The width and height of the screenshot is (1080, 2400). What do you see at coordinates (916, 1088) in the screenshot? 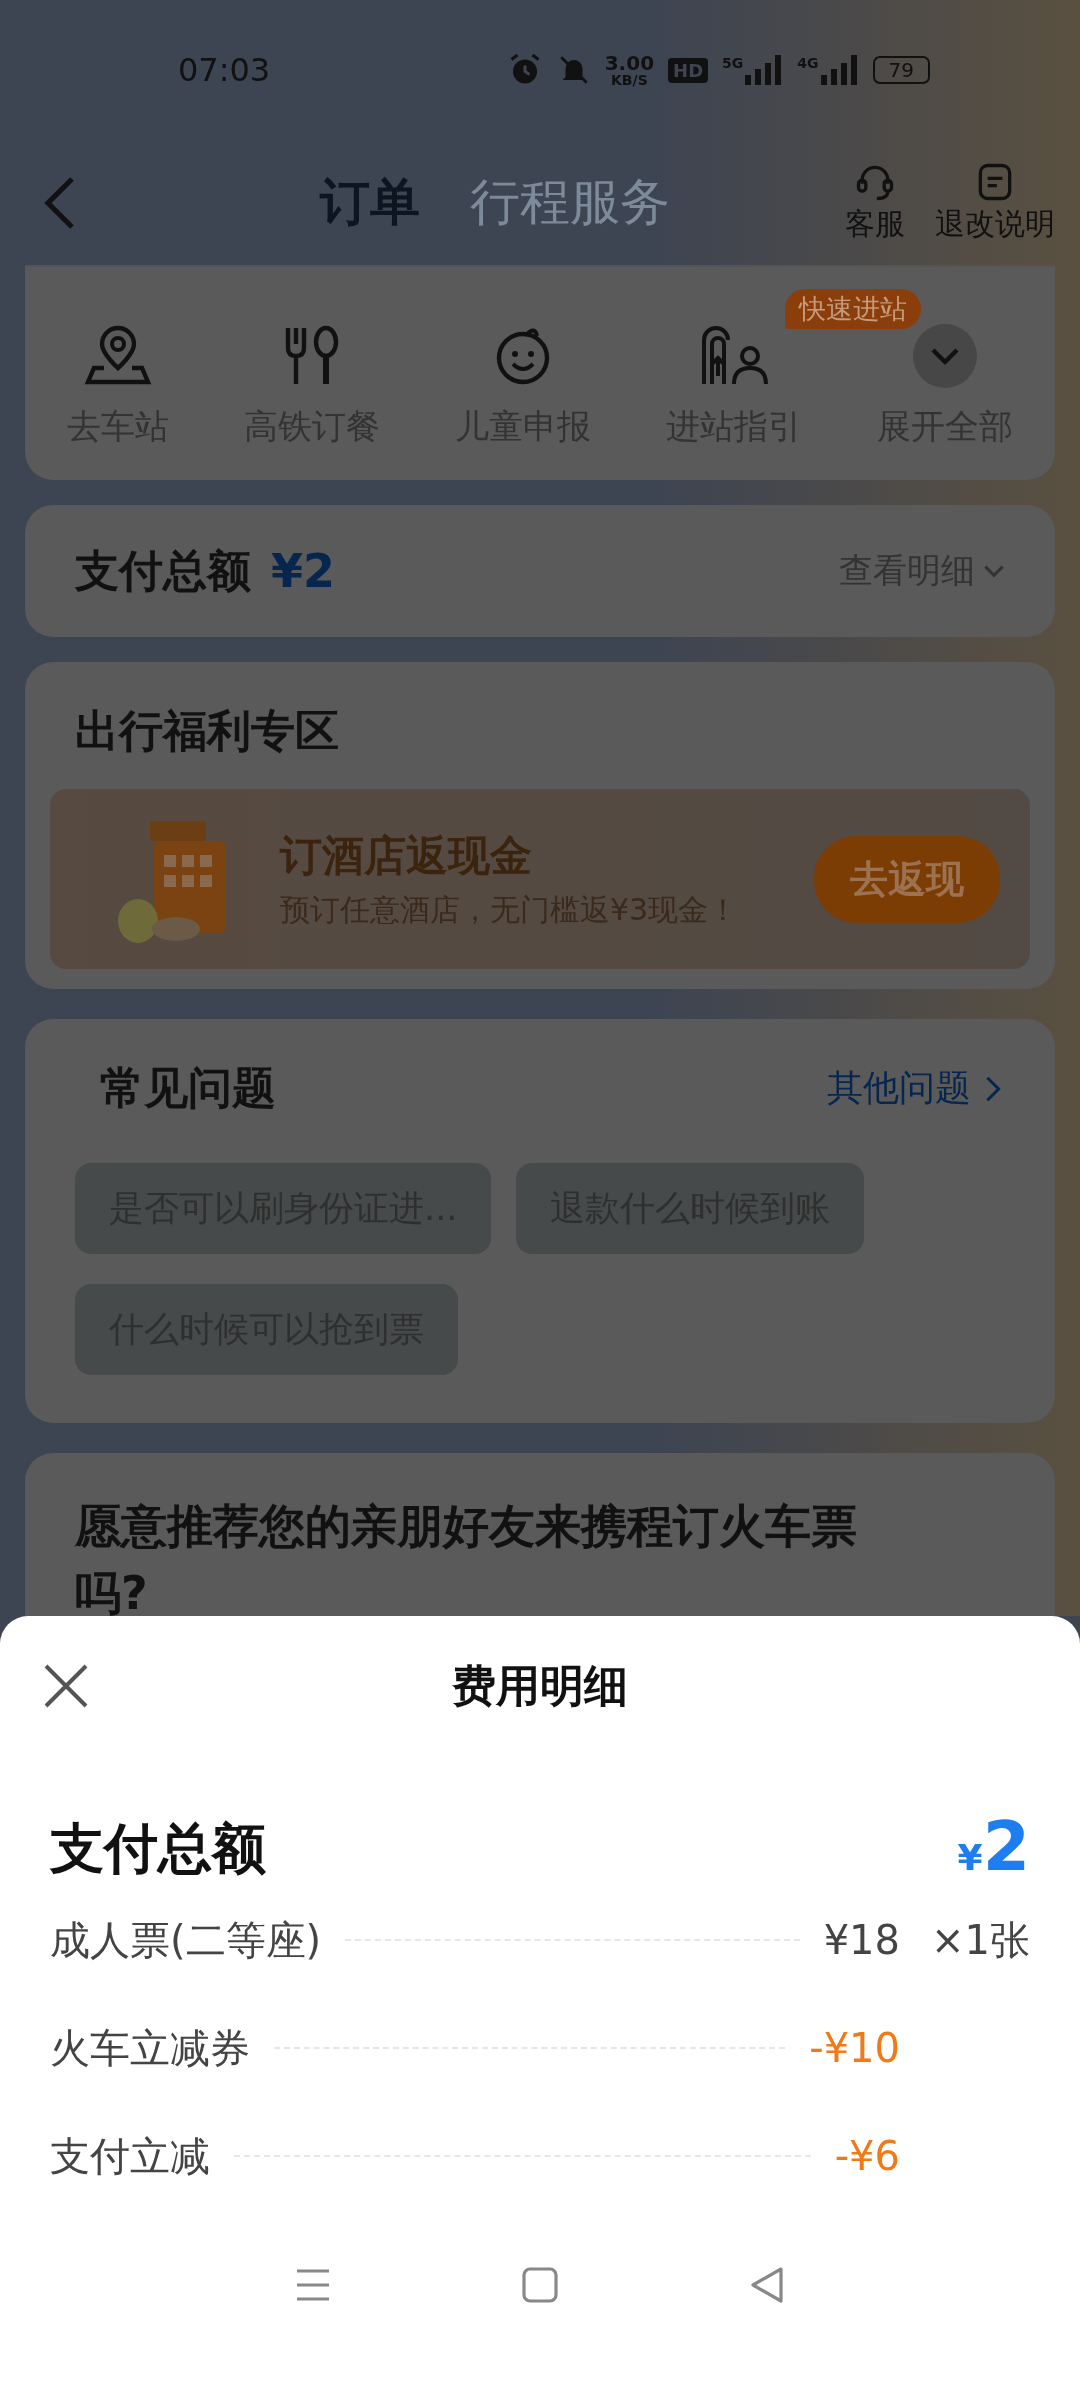
I see `more-questions-link: 其他问题` at bounding box center [916, 1088].